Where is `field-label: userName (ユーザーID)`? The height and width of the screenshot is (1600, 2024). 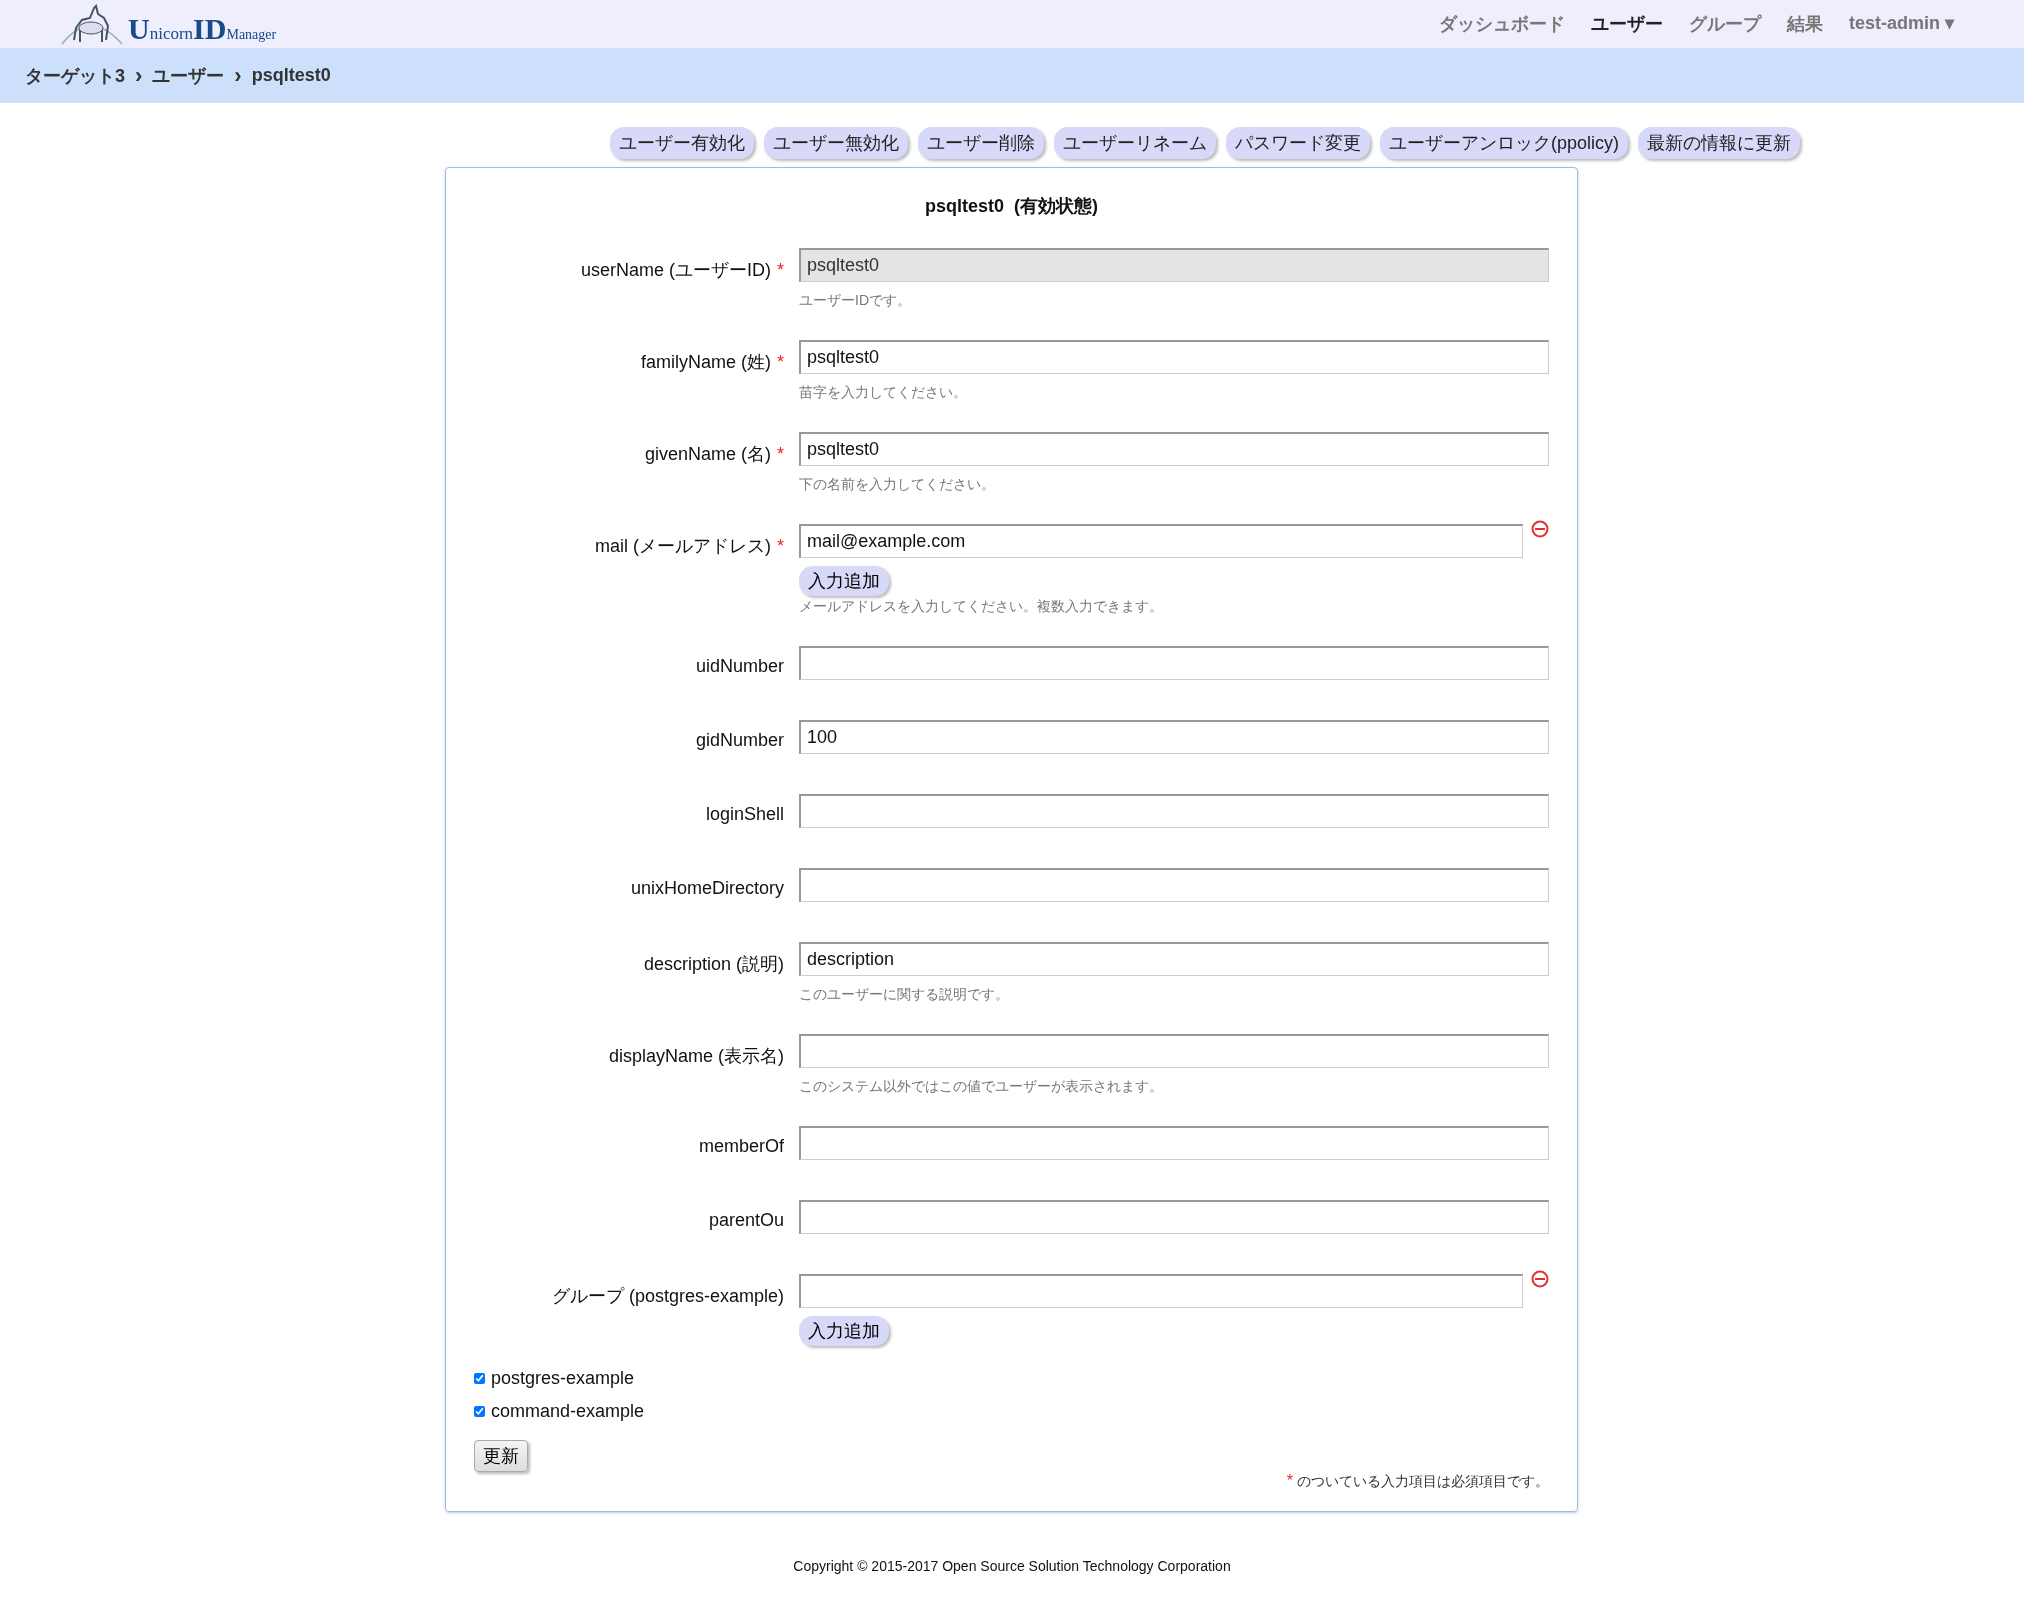 field-label: userName (ユーザーID) is located at coordinates (675, 270).